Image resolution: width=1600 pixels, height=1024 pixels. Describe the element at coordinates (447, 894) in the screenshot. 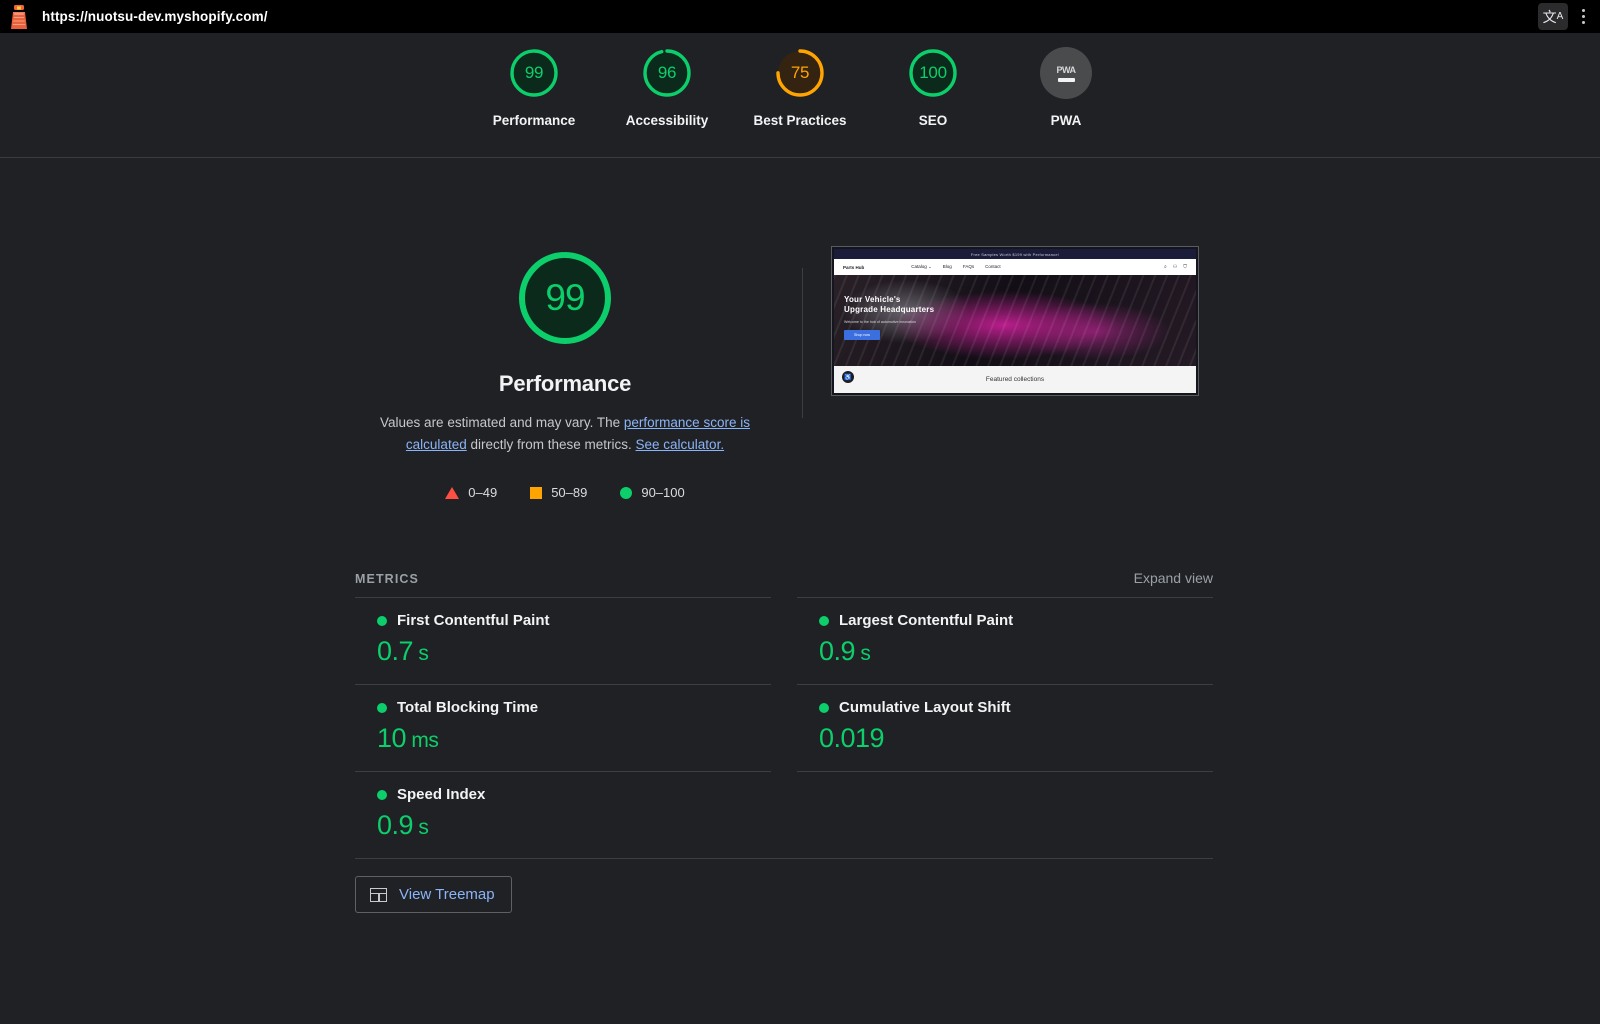

I see `view-treemap-label: View Treemap` at that location.